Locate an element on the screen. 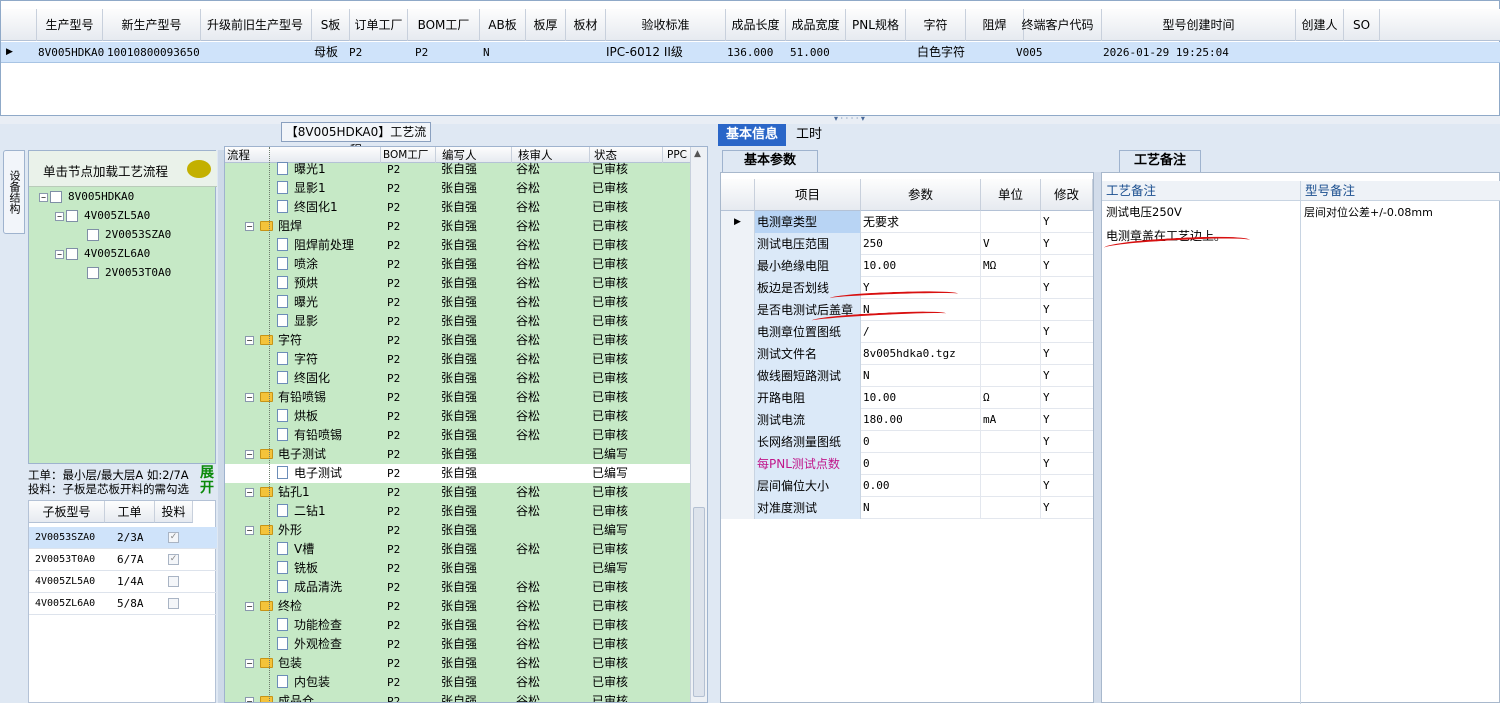 The height and width of the screenshot is (704, 1500). flow-row: − 钻孔1 P2 张自强 谷松 已审核 is located at coordinates (458, 492).